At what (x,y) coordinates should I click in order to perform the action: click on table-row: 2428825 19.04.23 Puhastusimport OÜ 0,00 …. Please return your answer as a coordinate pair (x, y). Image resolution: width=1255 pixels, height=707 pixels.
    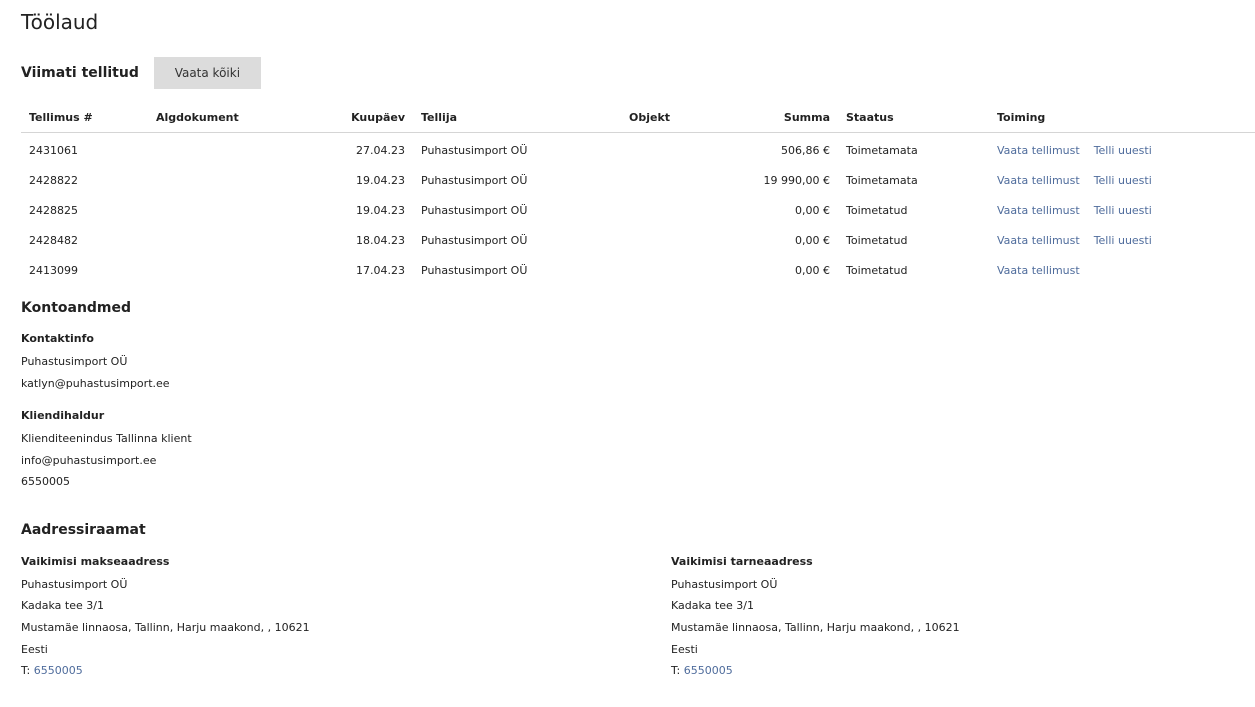
    Looking at the image, I should click on (638, 210).